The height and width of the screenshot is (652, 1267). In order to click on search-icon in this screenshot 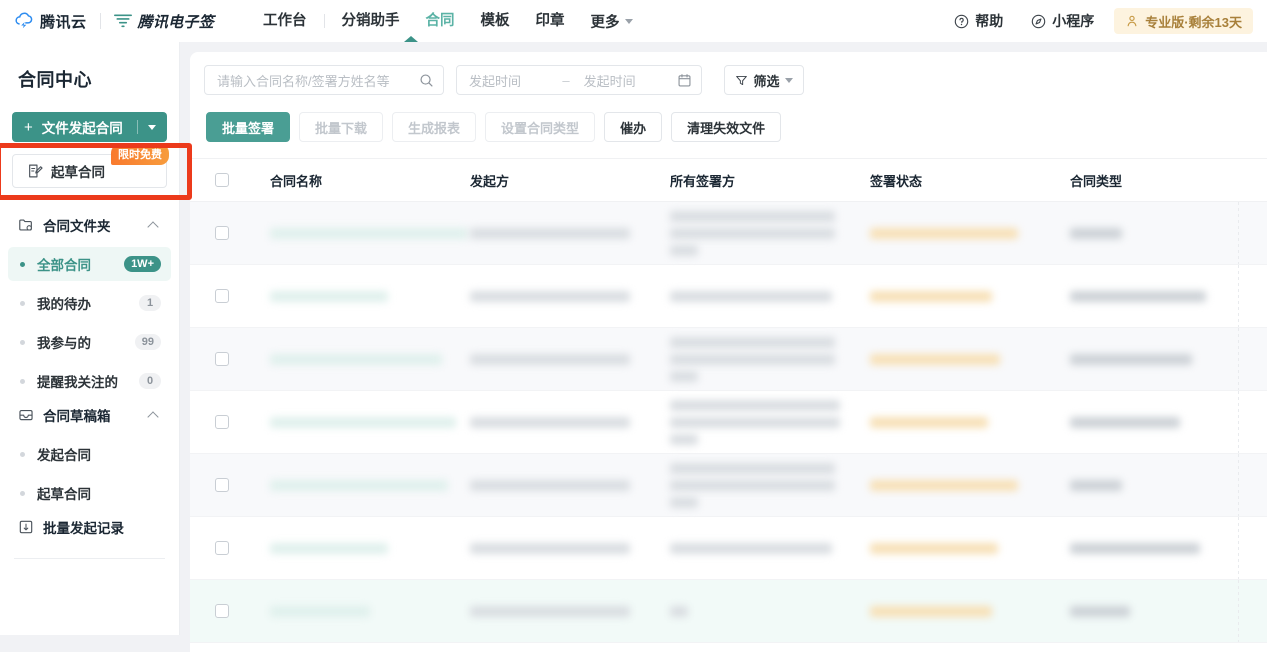, I will do `click(426, 80)`.